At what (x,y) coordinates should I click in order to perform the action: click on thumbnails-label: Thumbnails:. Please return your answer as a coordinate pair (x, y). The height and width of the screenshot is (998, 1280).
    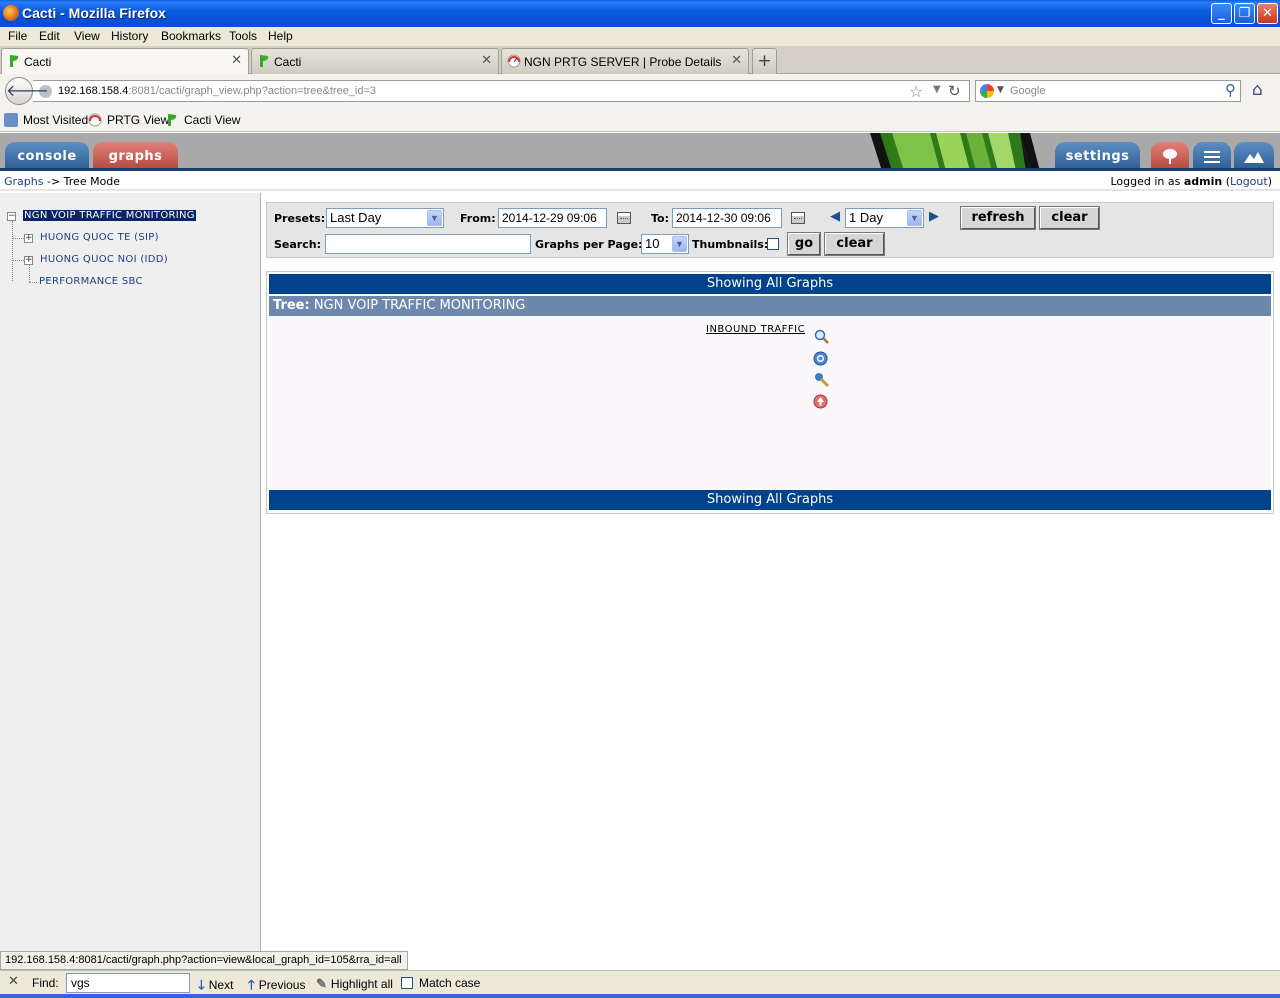
    Looking at the image, I should click on (730, 244).